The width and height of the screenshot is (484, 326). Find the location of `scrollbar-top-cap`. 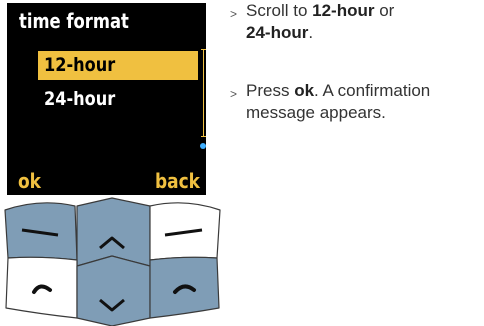

scrollbar-top-cap is located at coordinates (203, 49).